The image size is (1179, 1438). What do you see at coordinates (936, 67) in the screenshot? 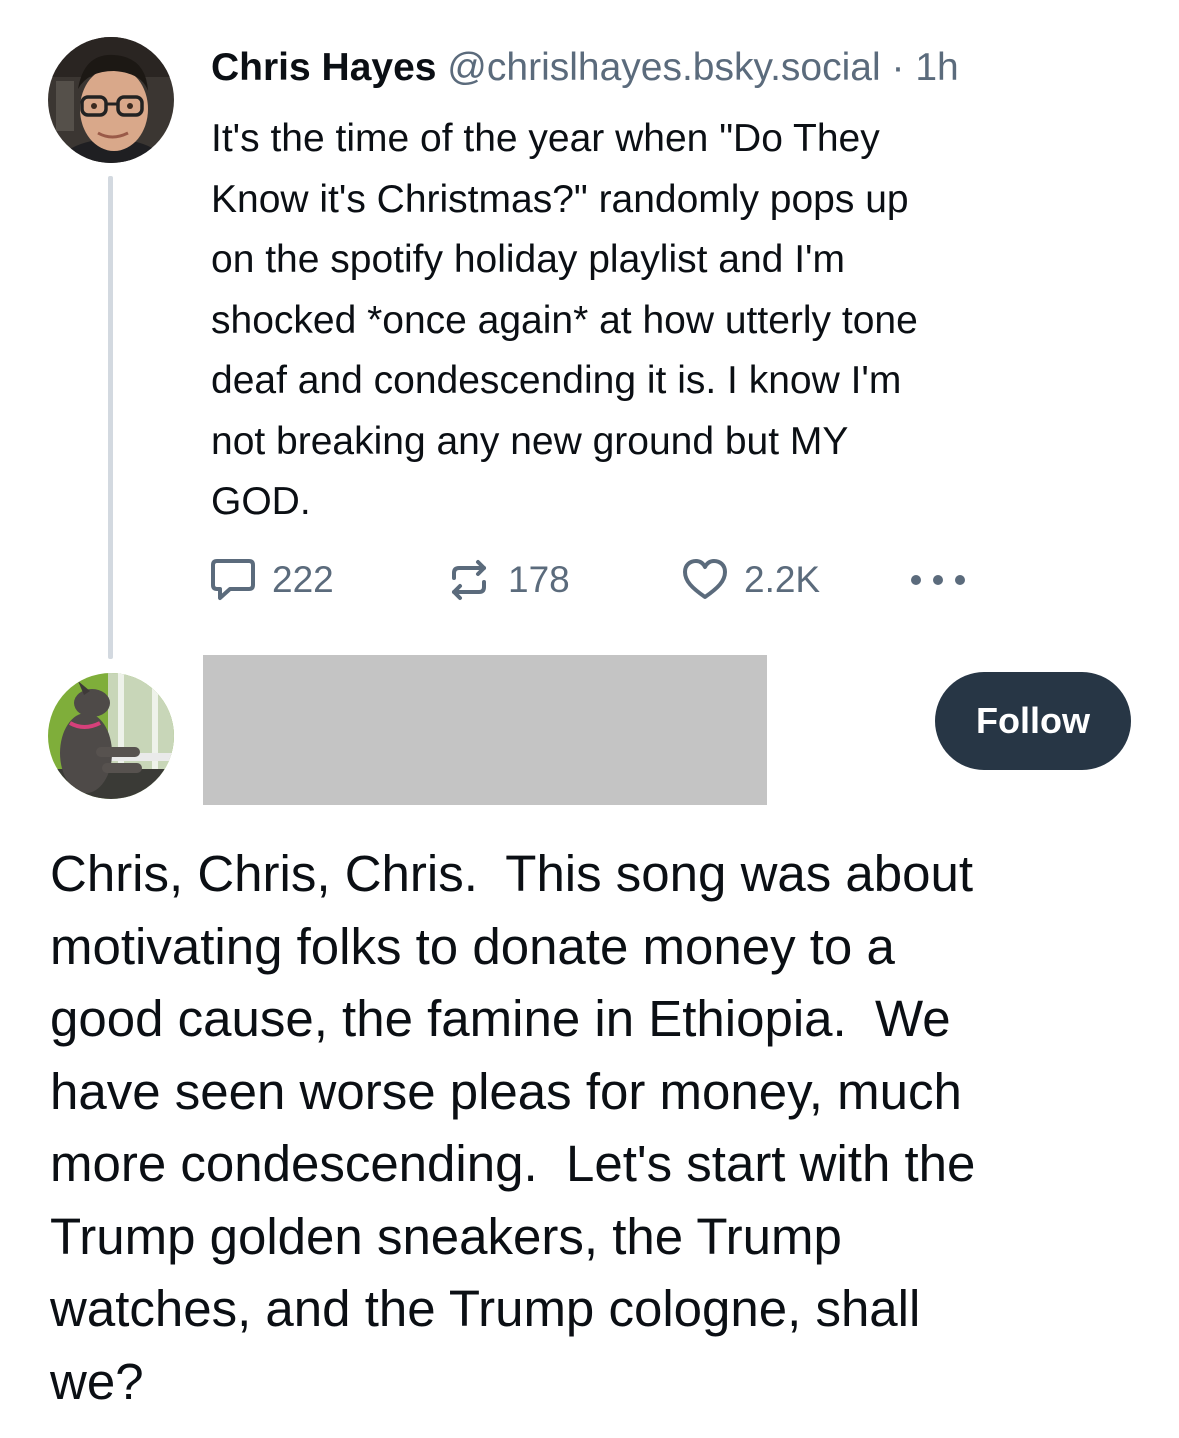
I see `post-timestamp: 1h` at bounding box center [936, 67].